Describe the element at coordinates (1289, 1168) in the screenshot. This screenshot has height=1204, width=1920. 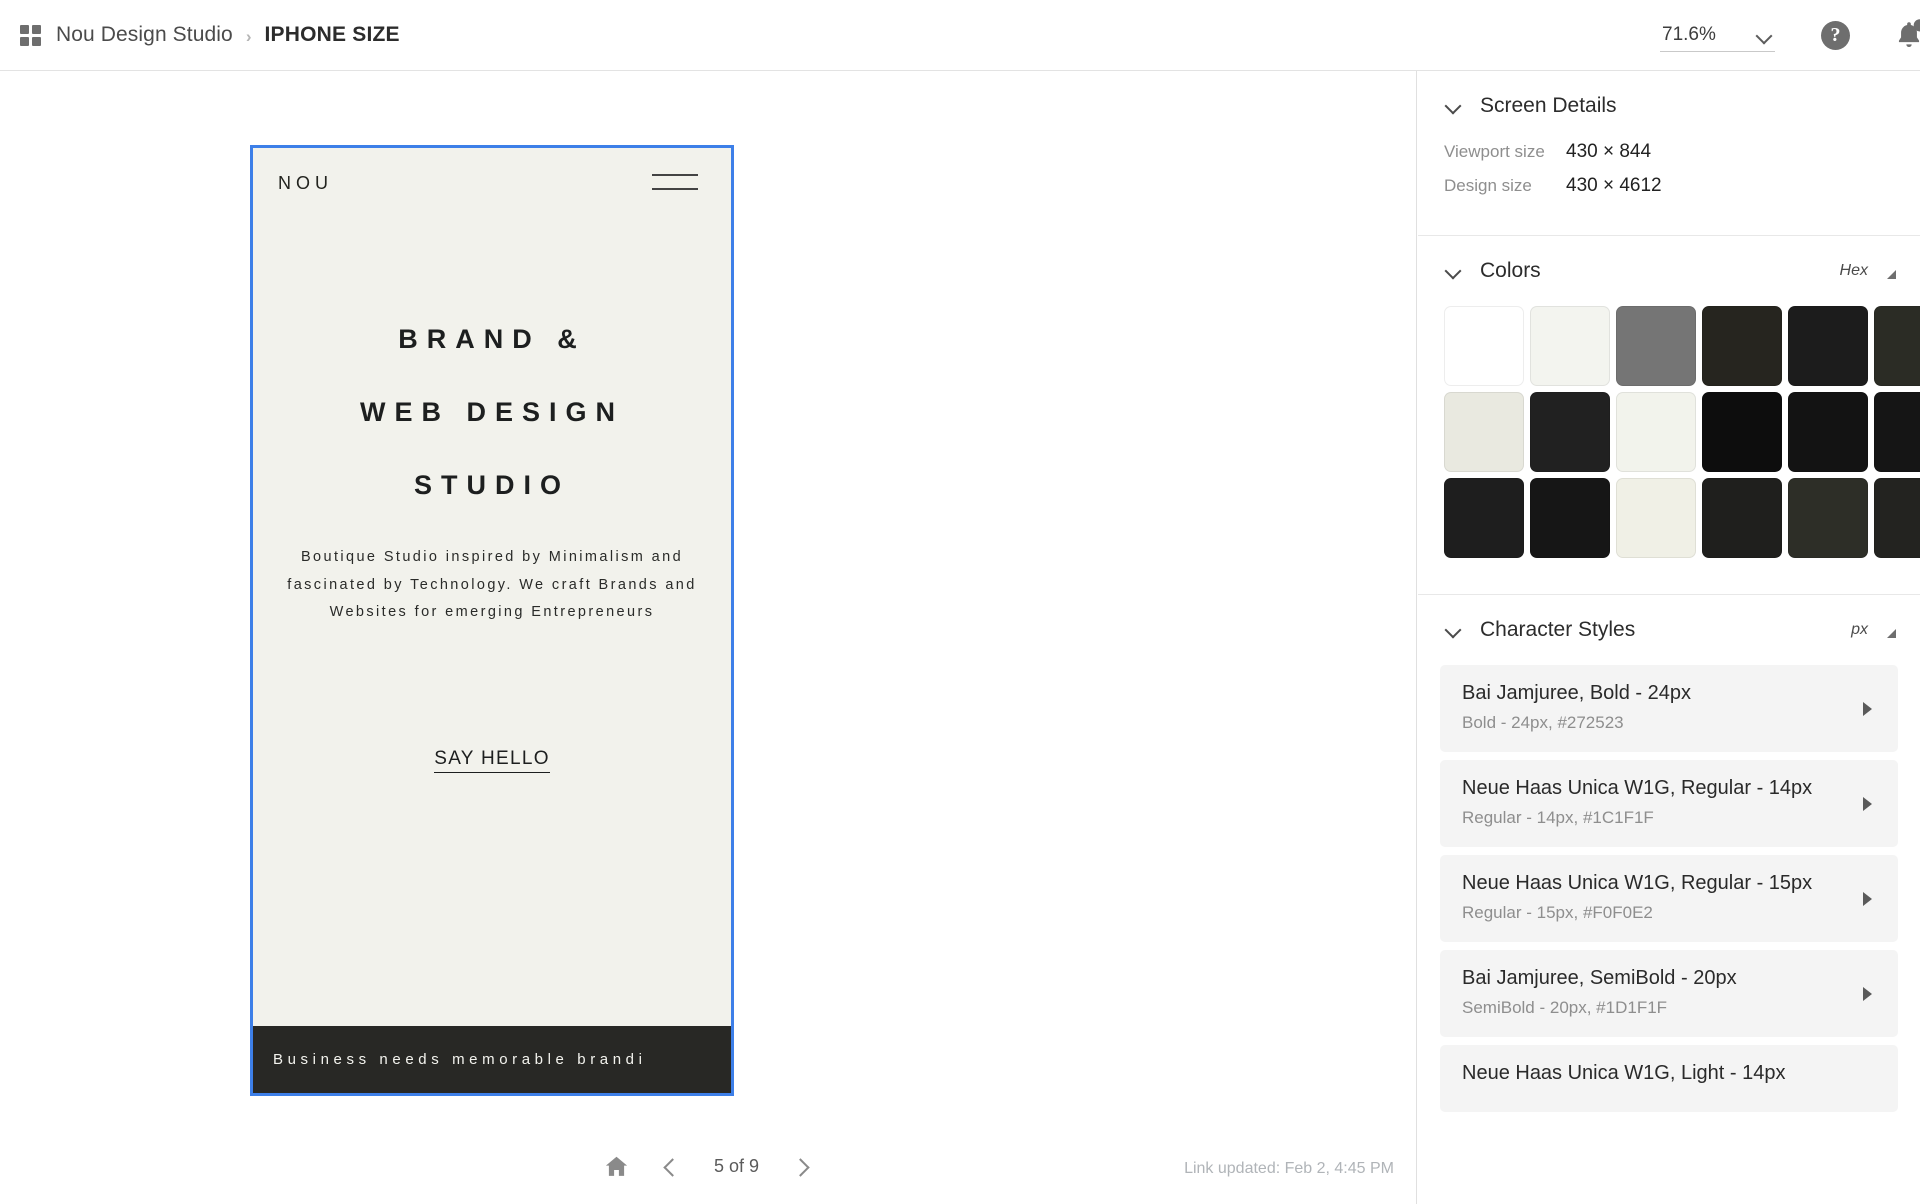
I see `link-updated-status: Link updated: Feb 2, 4:45 PM` at that location.